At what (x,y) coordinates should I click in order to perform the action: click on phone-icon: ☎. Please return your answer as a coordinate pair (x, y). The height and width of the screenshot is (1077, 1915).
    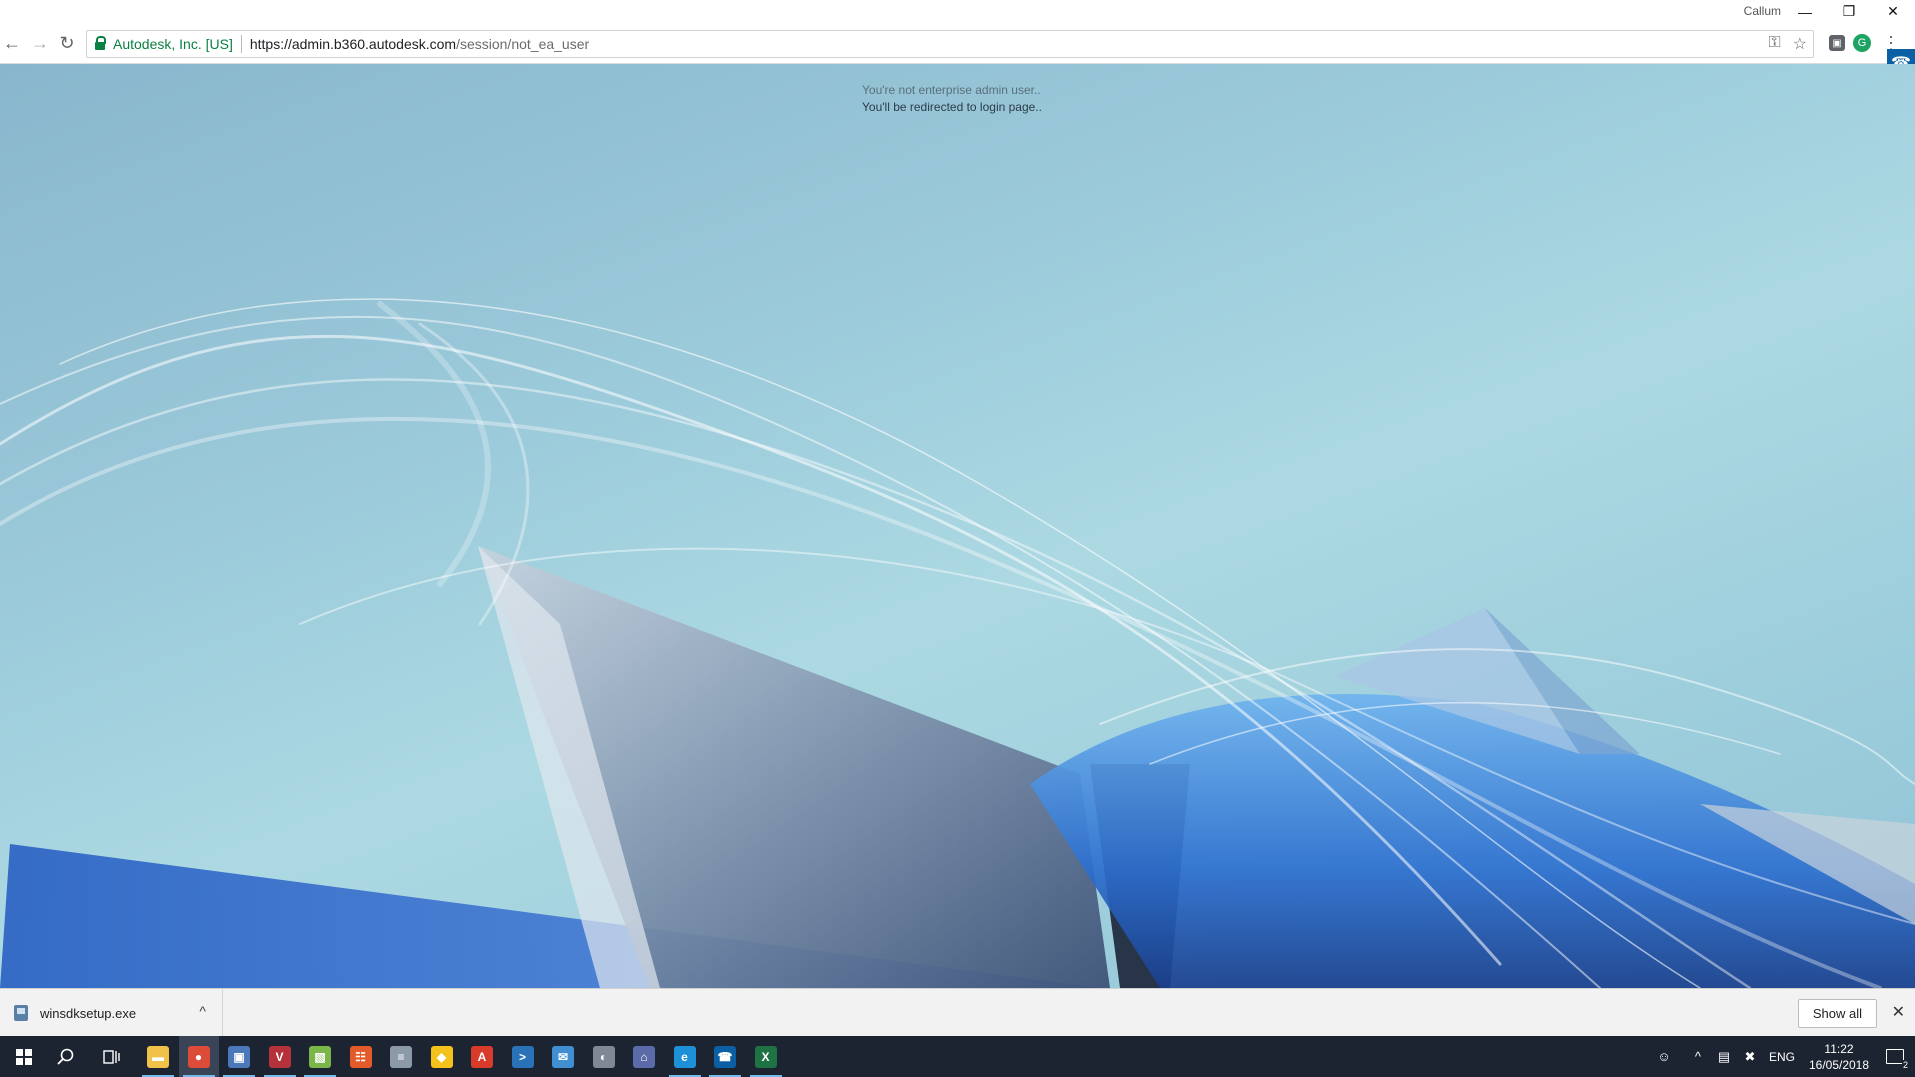
    Looking at the image, I should click on (725, 1056).